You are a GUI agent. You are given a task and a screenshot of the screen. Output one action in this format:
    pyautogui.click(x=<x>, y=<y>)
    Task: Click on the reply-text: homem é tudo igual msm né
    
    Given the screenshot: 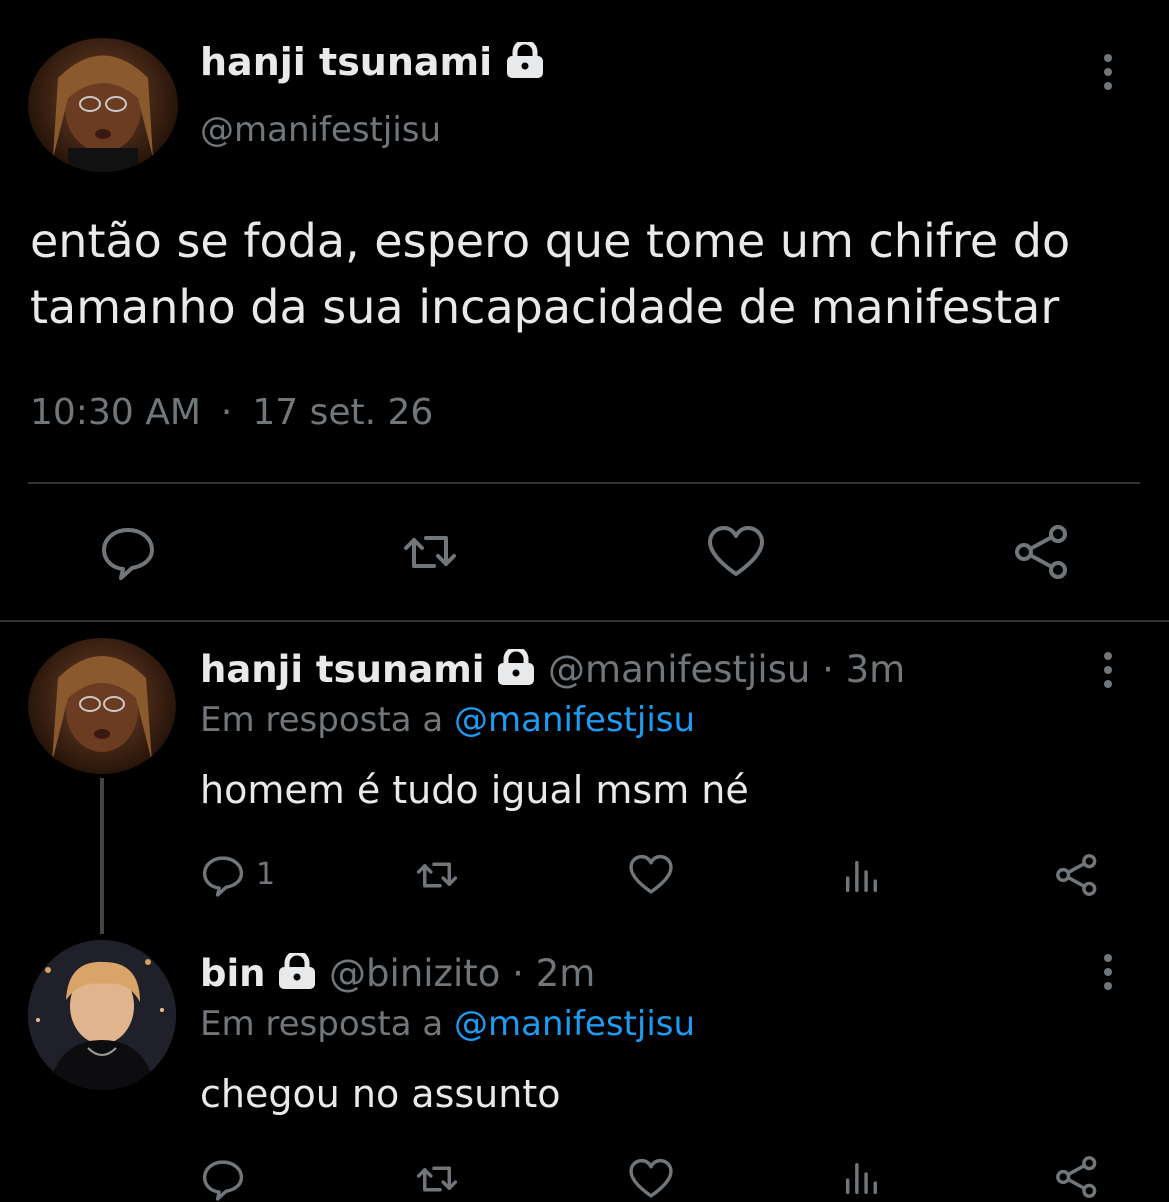 What is the action you would take?
    pyautogui.click(x=474, y=790)
    